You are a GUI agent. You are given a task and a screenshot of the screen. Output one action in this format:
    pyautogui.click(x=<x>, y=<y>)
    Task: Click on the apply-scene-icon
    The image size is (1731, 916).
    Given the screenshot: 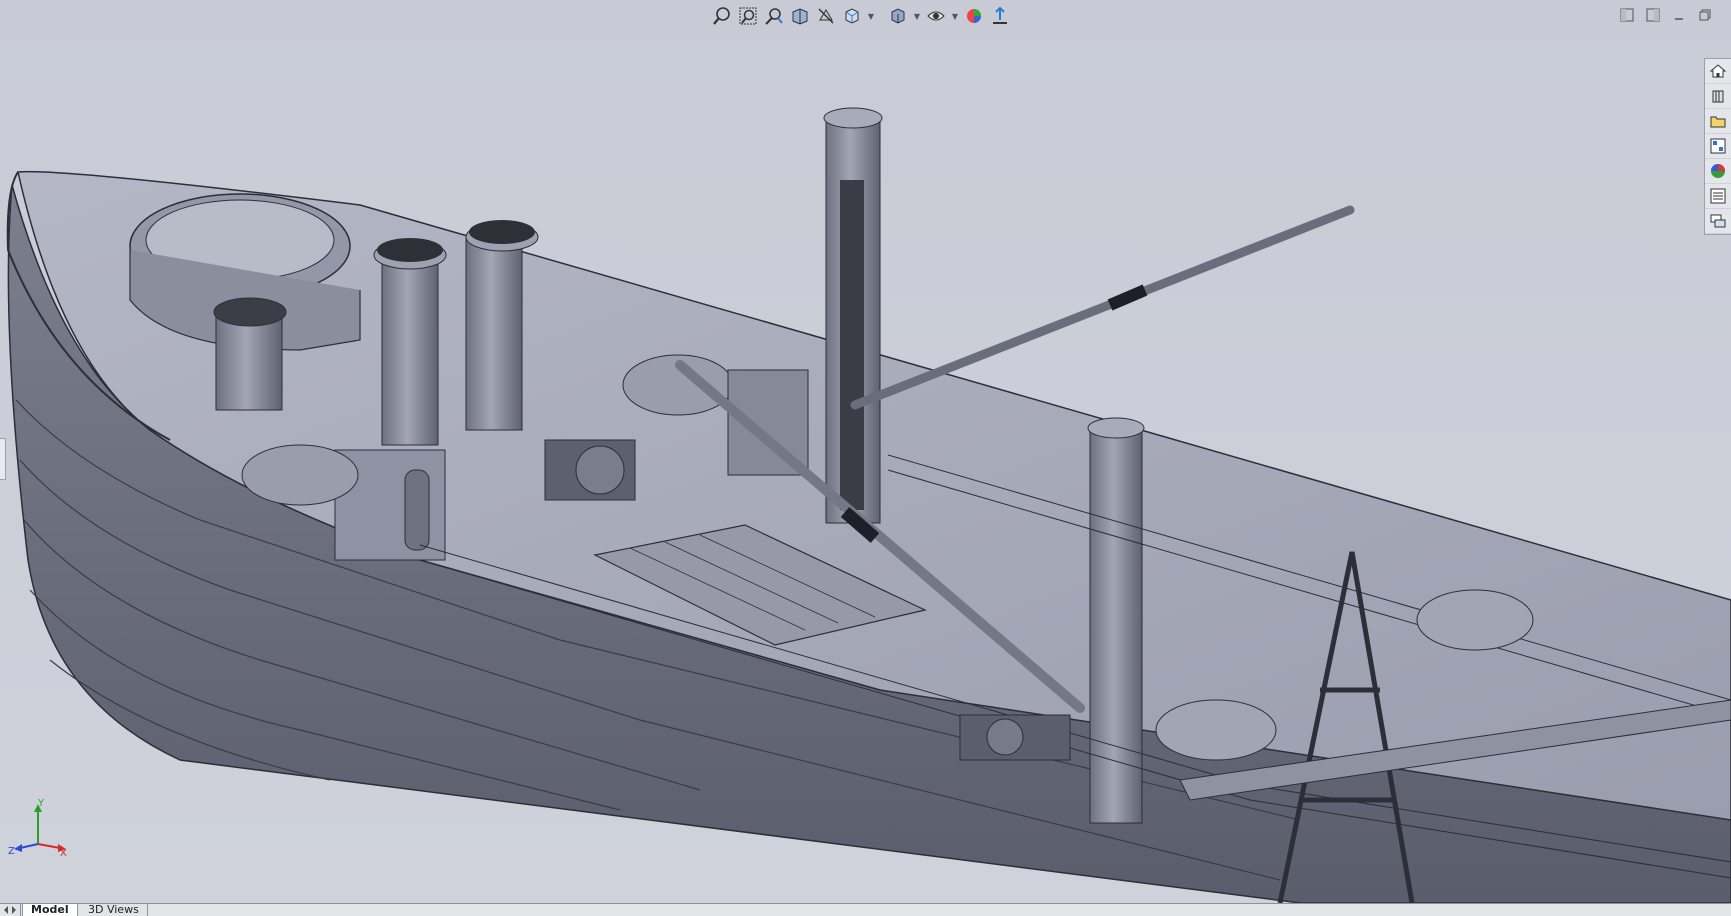 What is the action you would take?
    pyautogui.click(x=1000, y=16)
    